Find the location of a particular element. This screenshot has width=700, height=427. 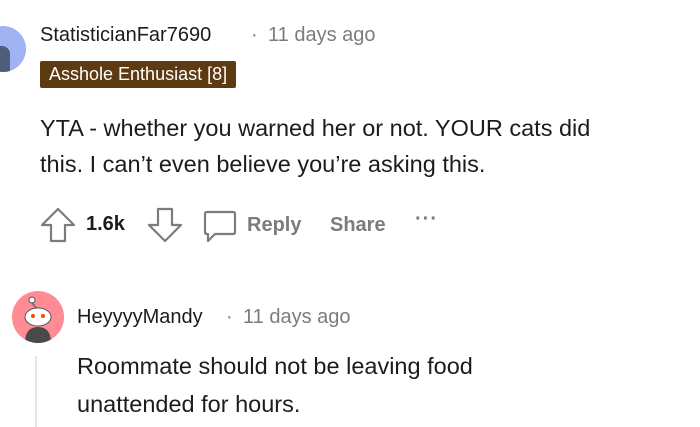

share-button: Share is located at coordinates (358, 225).